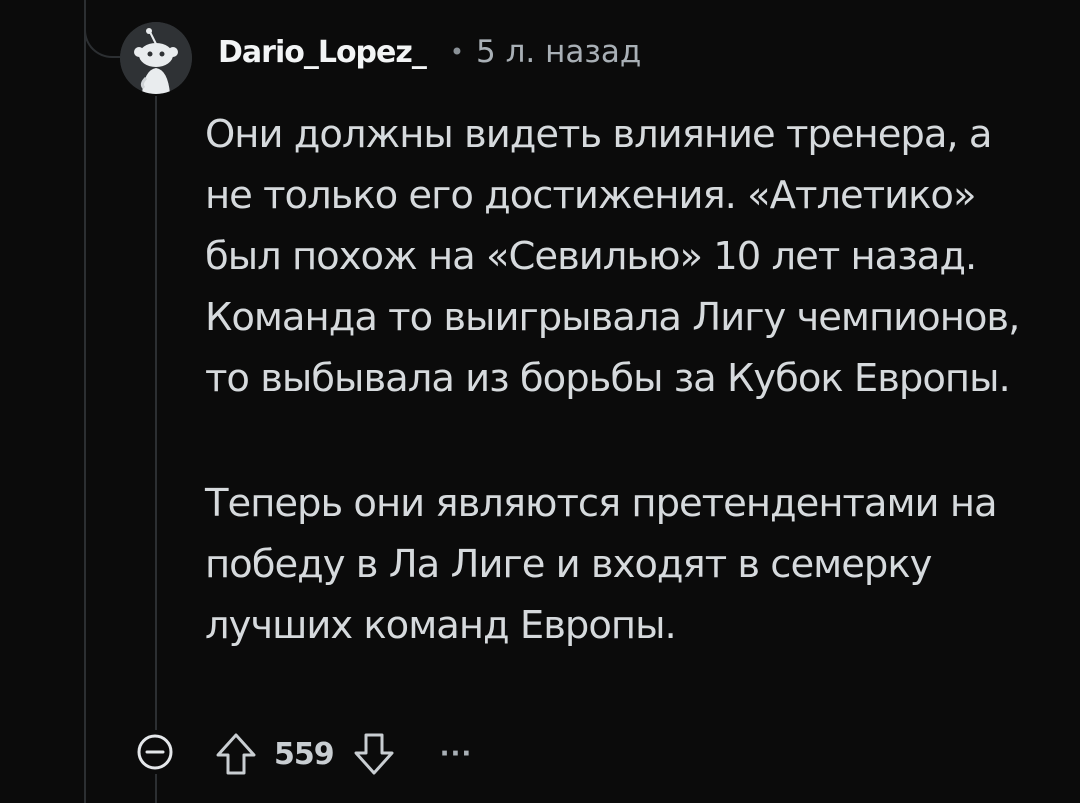  I want to click on downvote-arrow-icon, so click(374, 754).